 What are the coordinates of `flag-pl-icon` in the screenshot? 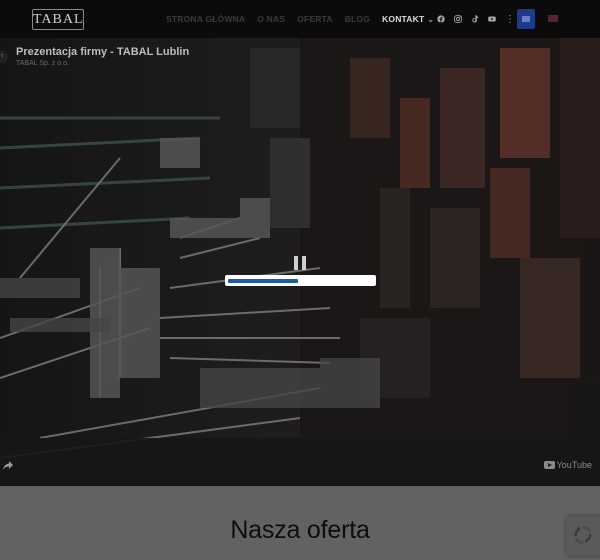 It's located at (526, 19).